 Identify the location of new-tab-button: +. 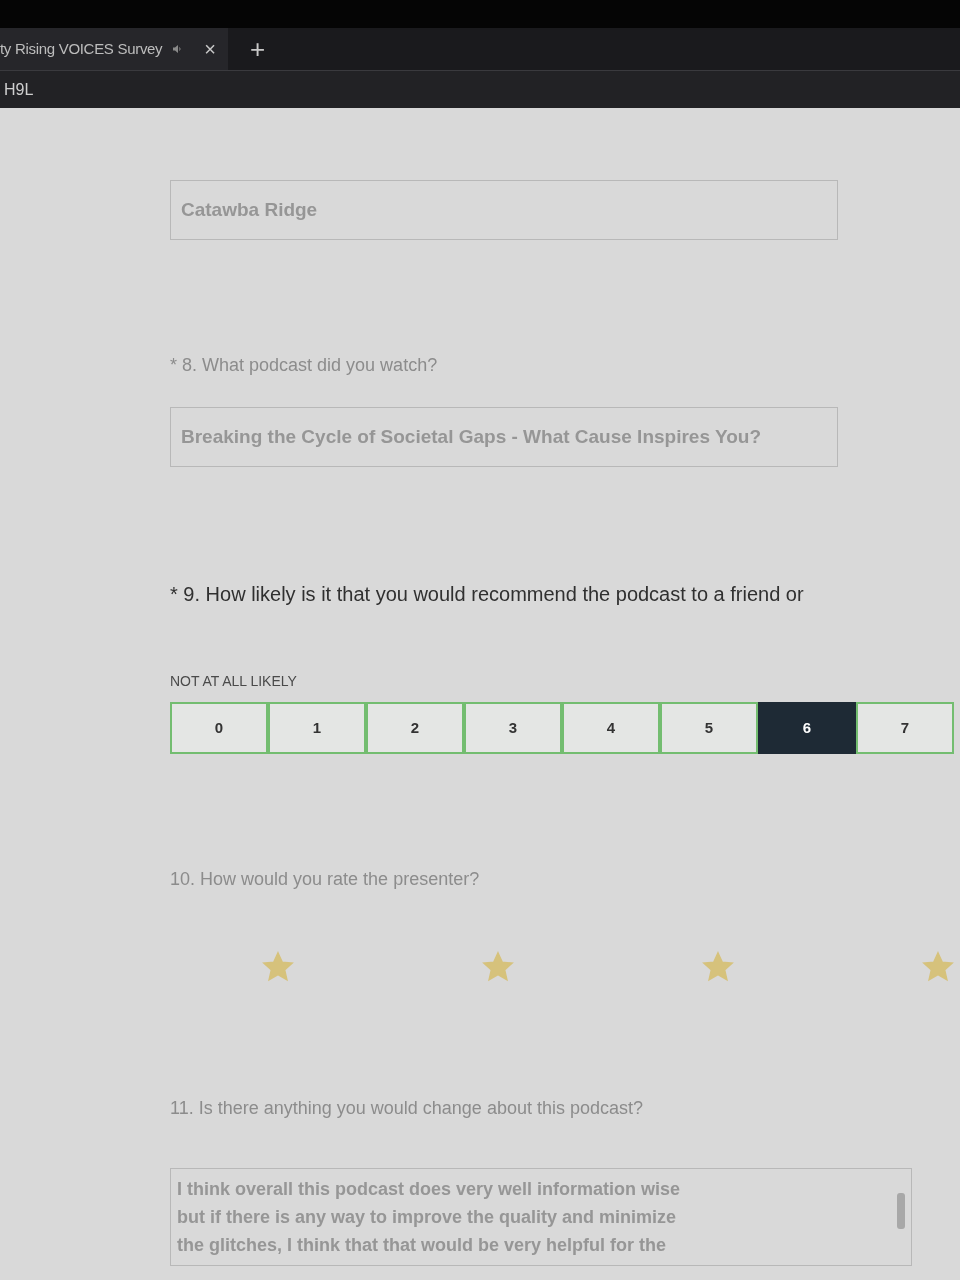
(258, 49).